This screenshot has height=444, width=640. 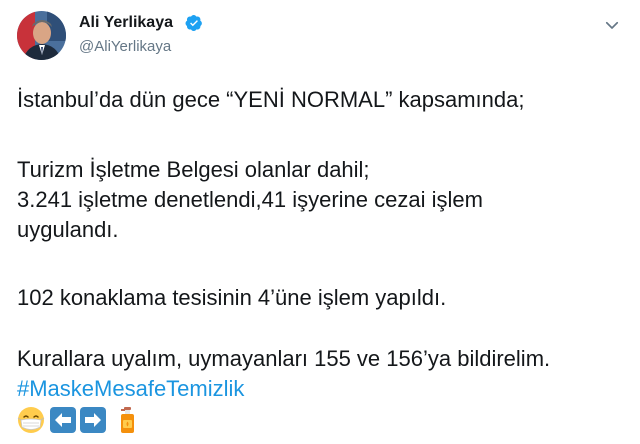 I want to click on chevron-down-icon, so click(x=612, y=25).